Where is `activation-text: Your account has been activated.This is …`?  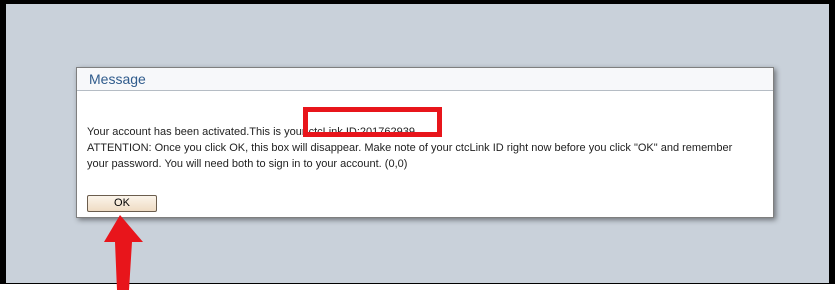
activation-text: Your account has been activated.This is … is located at coordinates (198, 132).